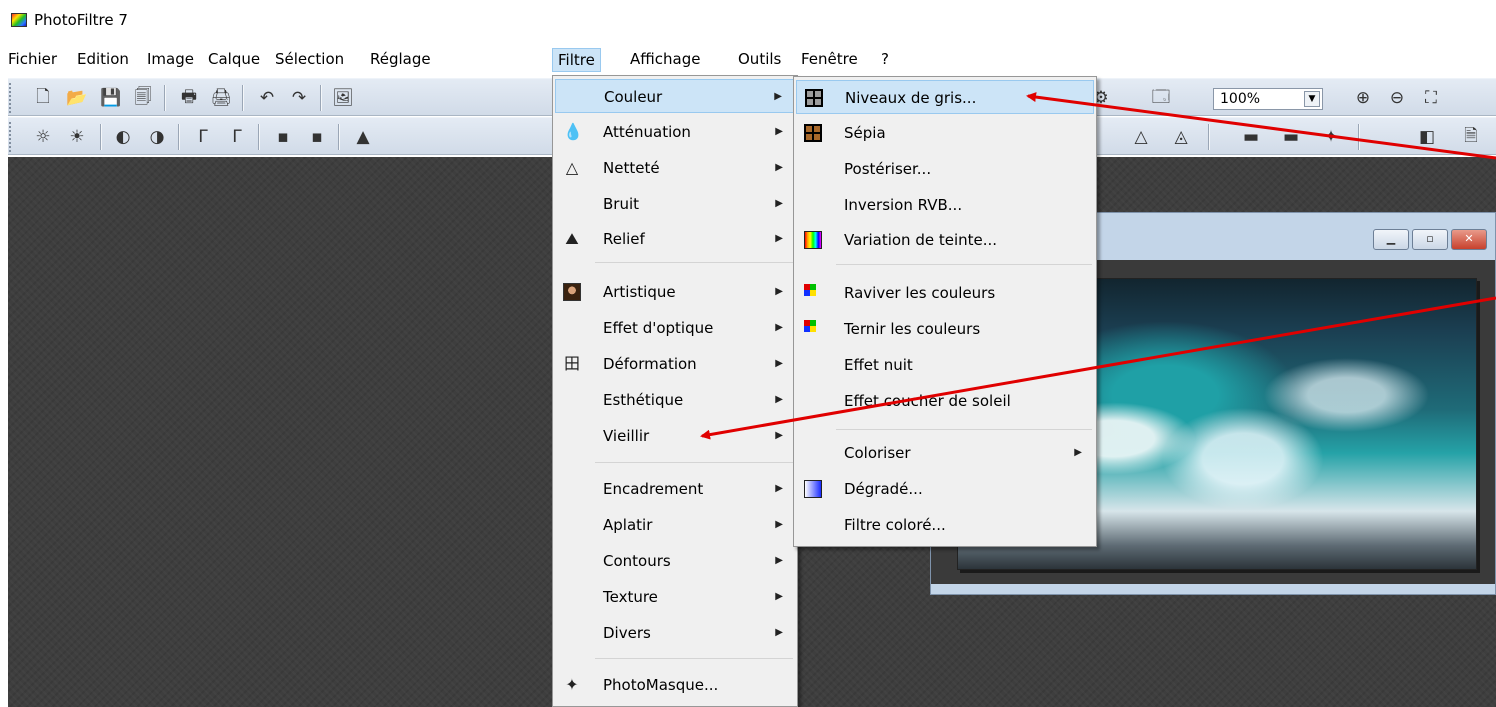  I want to click on menu-item-coloriser: Coloriser ▶, so click(945, 453).